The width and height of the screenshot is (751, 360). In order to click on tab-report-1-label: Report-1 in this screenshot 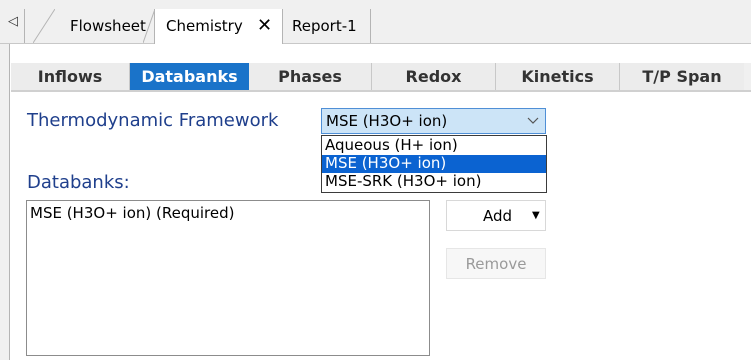, I will do `click(324, 26)`.